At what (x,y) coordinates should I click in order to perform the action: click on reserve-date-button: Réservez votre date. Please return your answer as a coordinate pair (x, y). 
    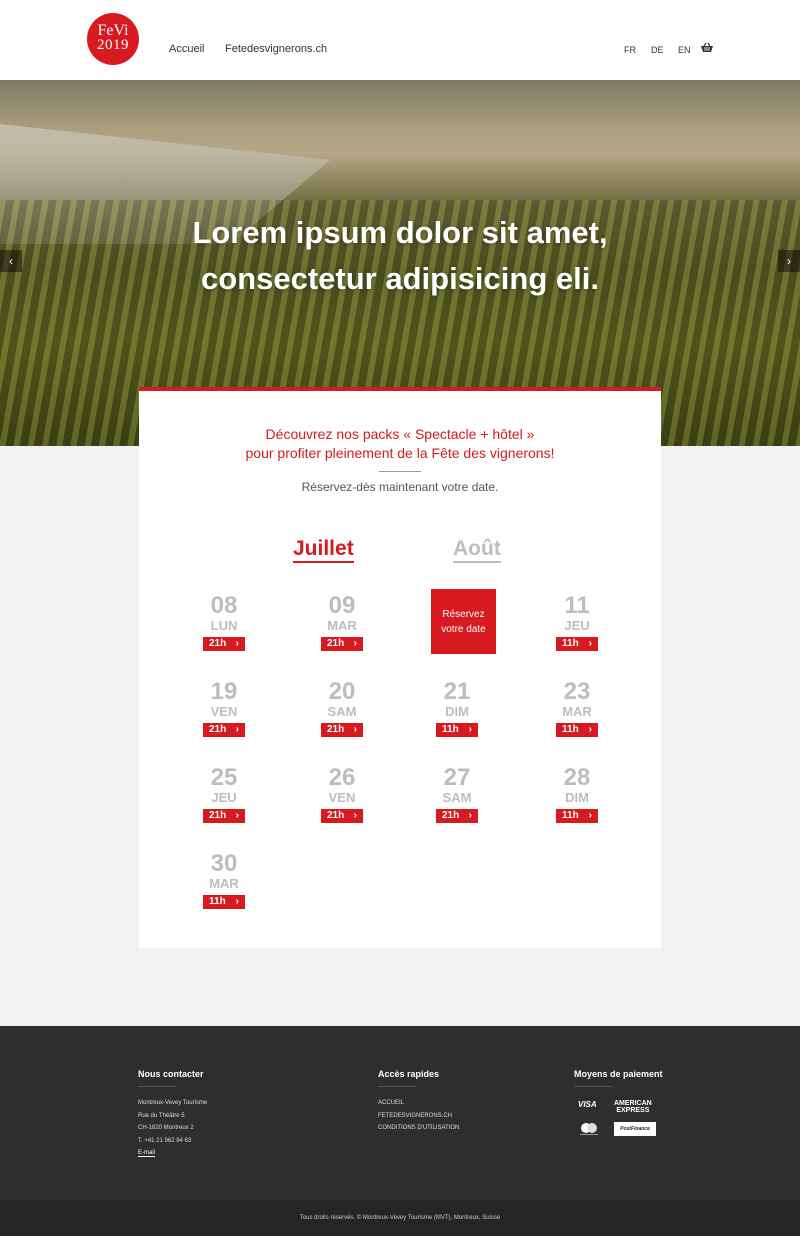
    Looking at the image, I should click on (463, 621).